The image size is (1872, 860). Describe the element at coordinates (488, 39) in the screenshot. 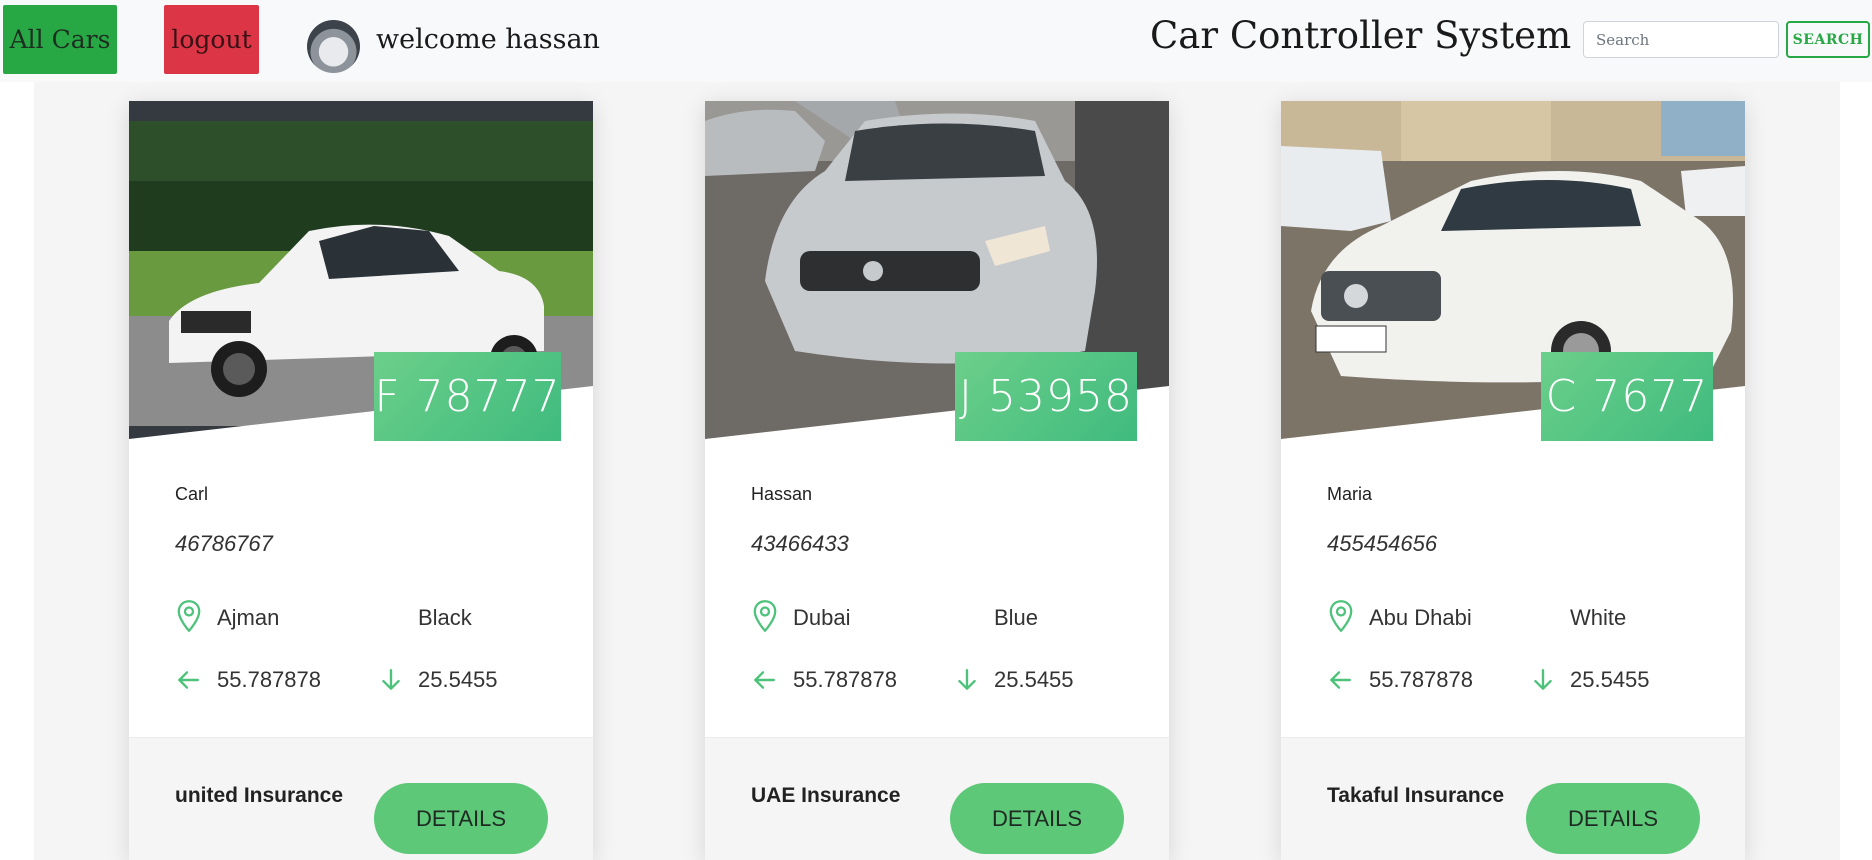

I see `welcome-text: welcome hassan` at that location.